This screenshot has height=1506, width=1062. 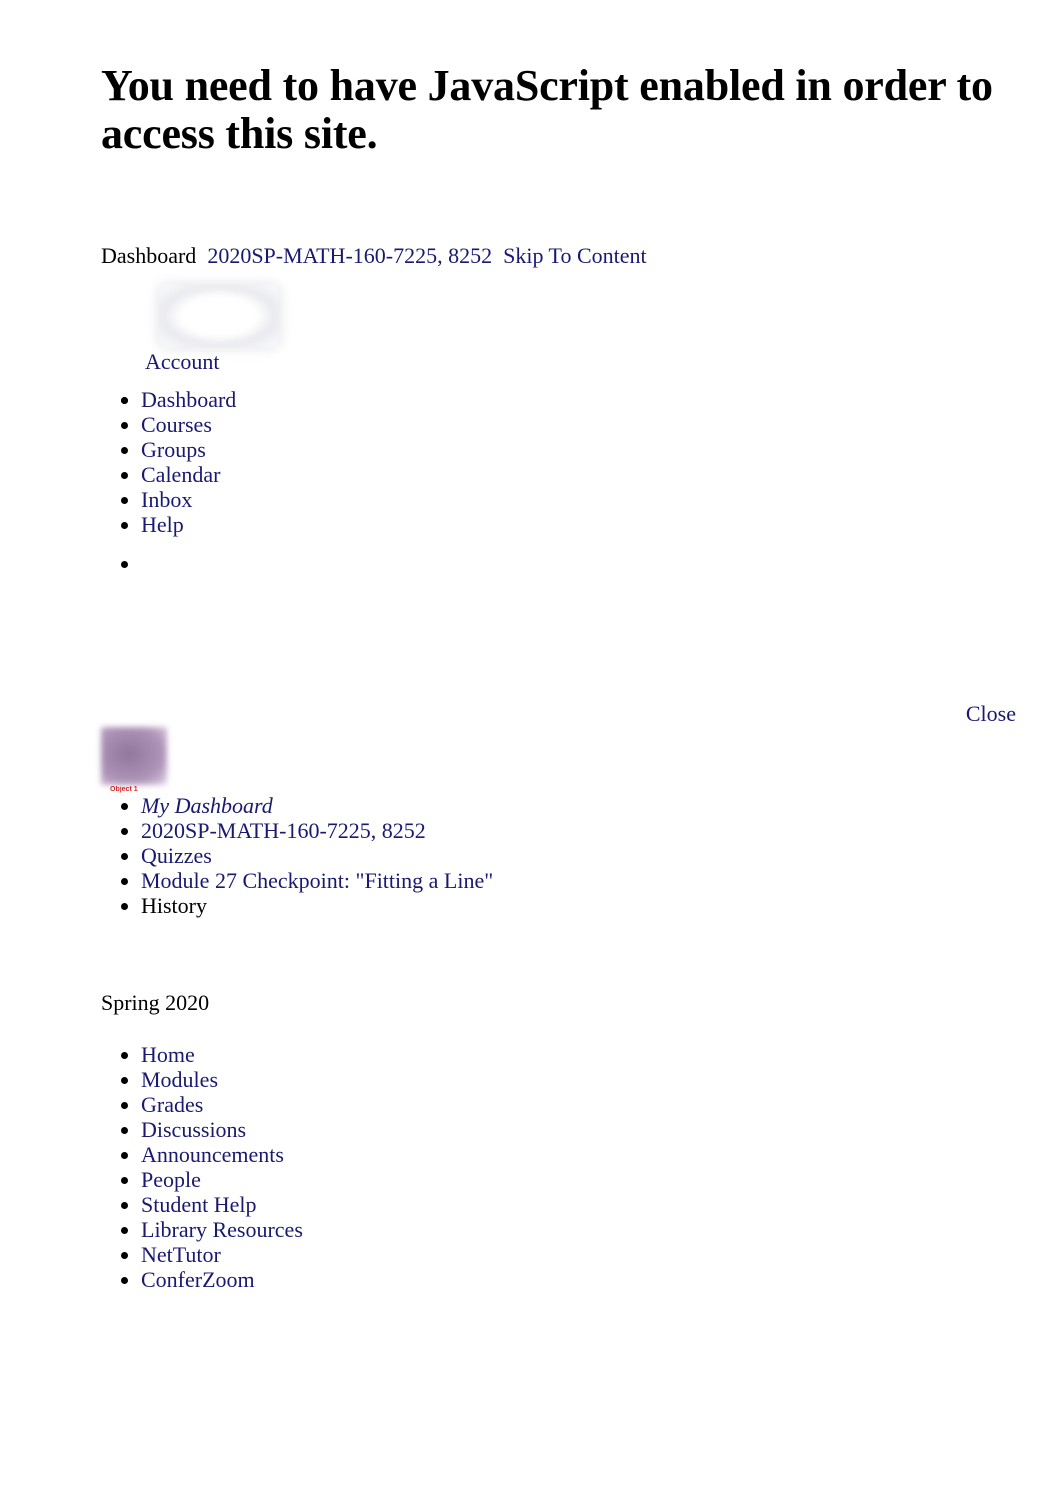 What do you see at coordinates (401, 563) in the screenshot?
I see `empty-list-item` at bounding box center [401, 563].